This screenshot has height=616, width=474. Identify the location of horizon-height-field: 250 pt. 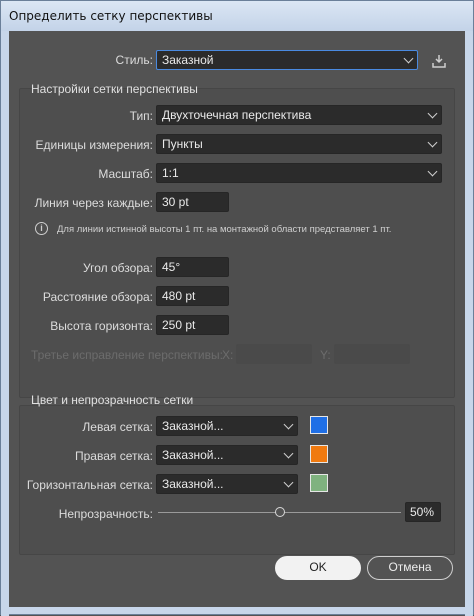
(192, 325).